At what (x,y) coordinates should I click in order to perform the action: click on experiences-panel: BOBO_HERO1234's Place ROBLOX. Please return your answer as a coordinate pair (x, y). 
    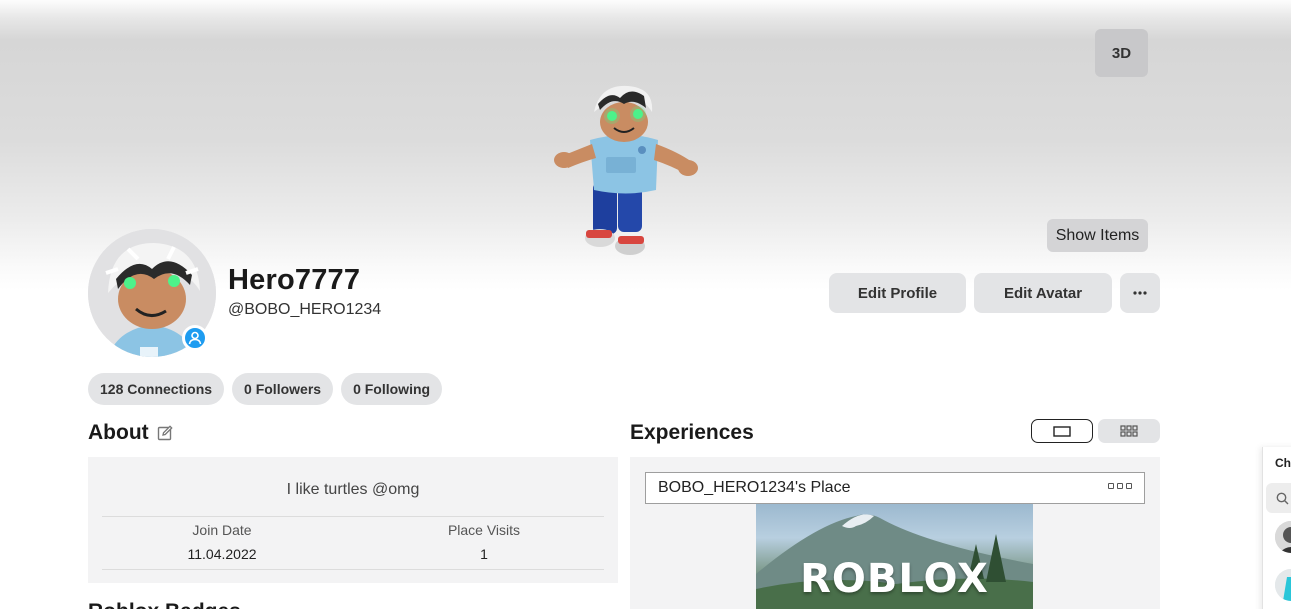
    Looking at the image, I should click on (895, 533).